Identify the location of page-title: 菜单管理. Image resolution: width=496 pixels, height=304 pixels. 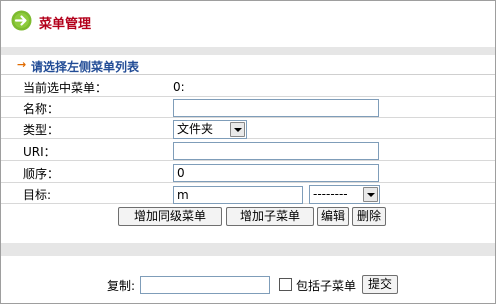
(65, 24).